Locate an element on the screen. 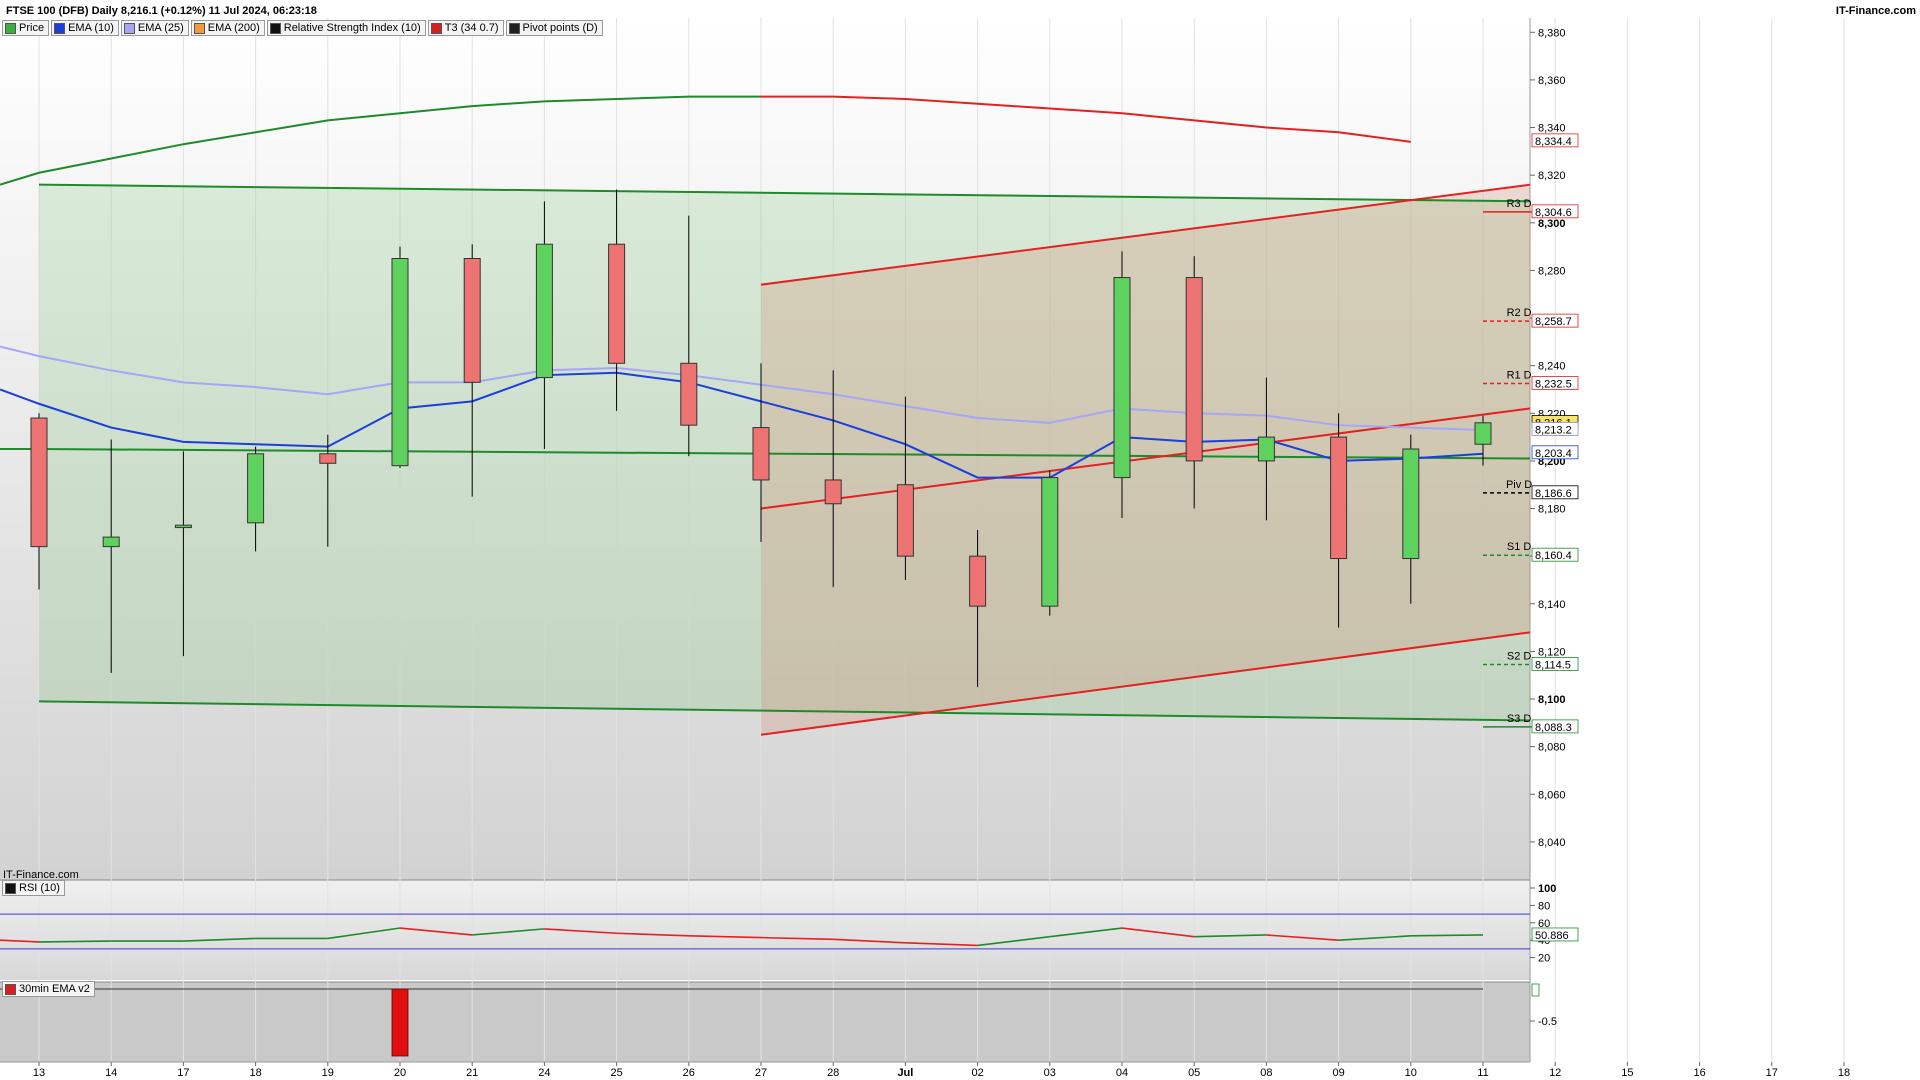  y-tick-label: 8,360 is located at coordinates (1552, 81).